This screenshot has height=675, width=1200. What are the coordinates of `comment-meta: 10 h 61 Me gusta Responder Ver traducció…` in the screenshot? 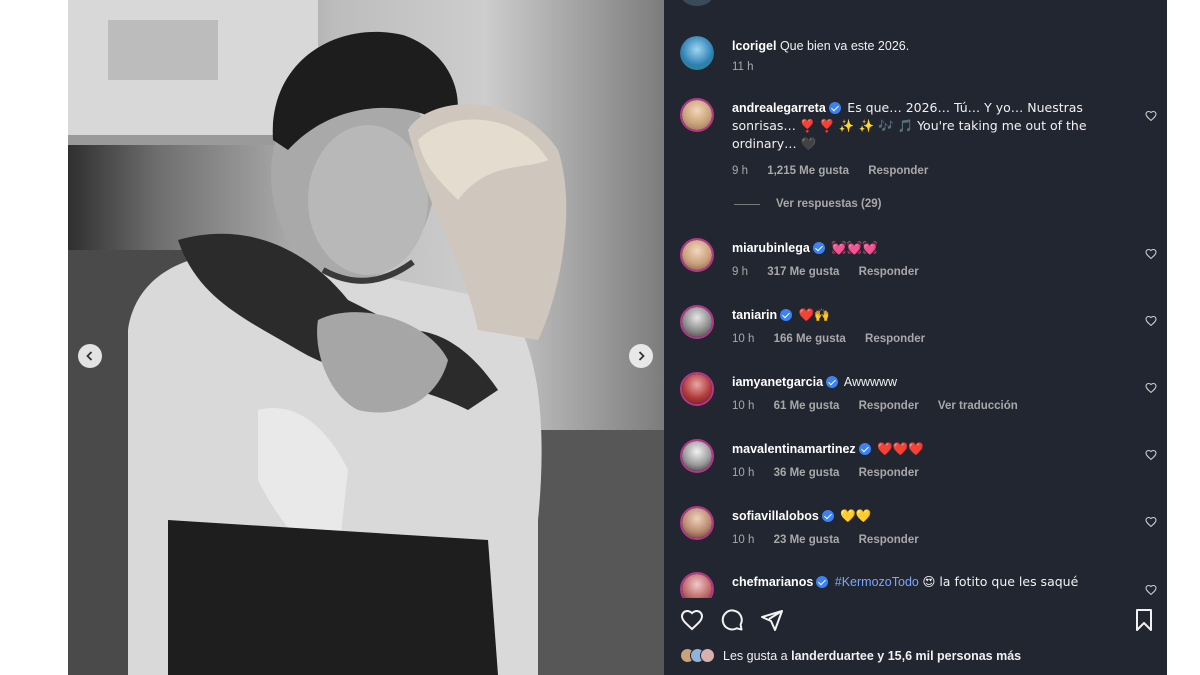 It's located at (883, 406).